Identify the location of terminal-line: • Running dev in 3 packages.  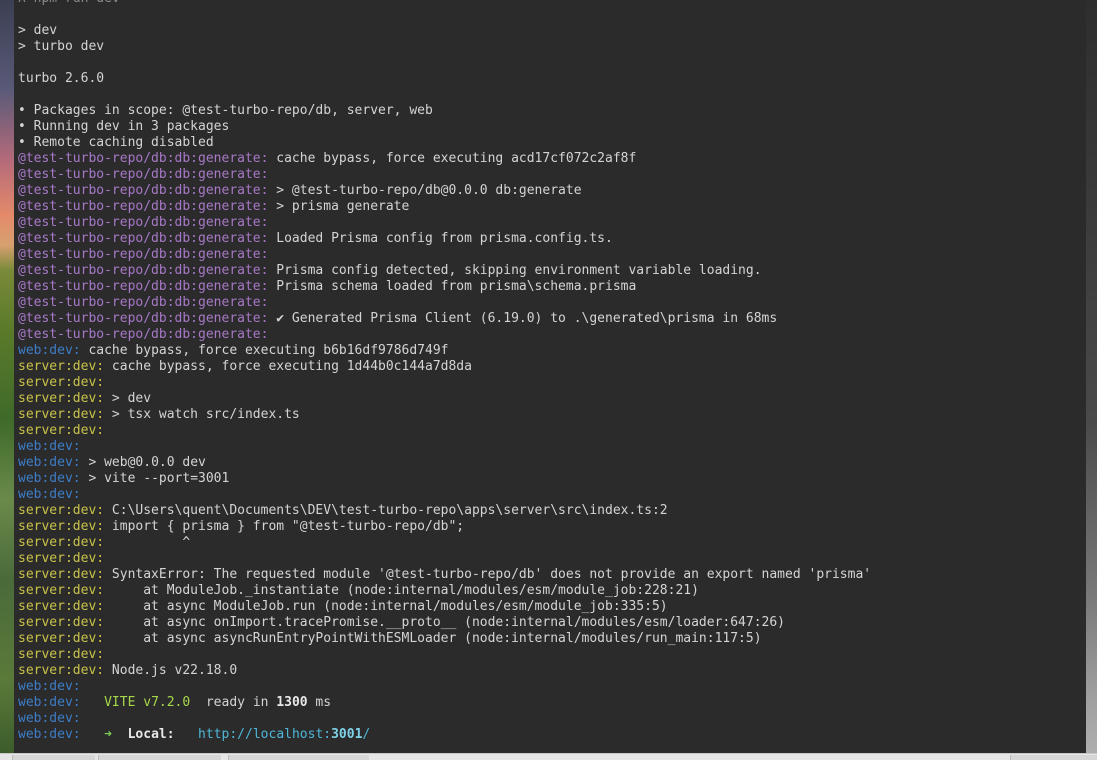
(444, 127).